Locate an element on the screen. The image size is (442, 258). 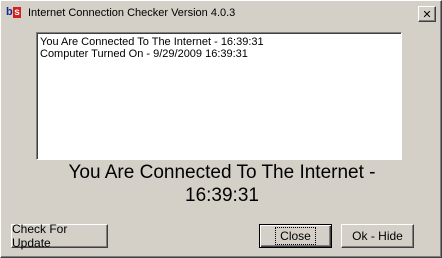
close-button: Close is located at coordinates (295, 236).